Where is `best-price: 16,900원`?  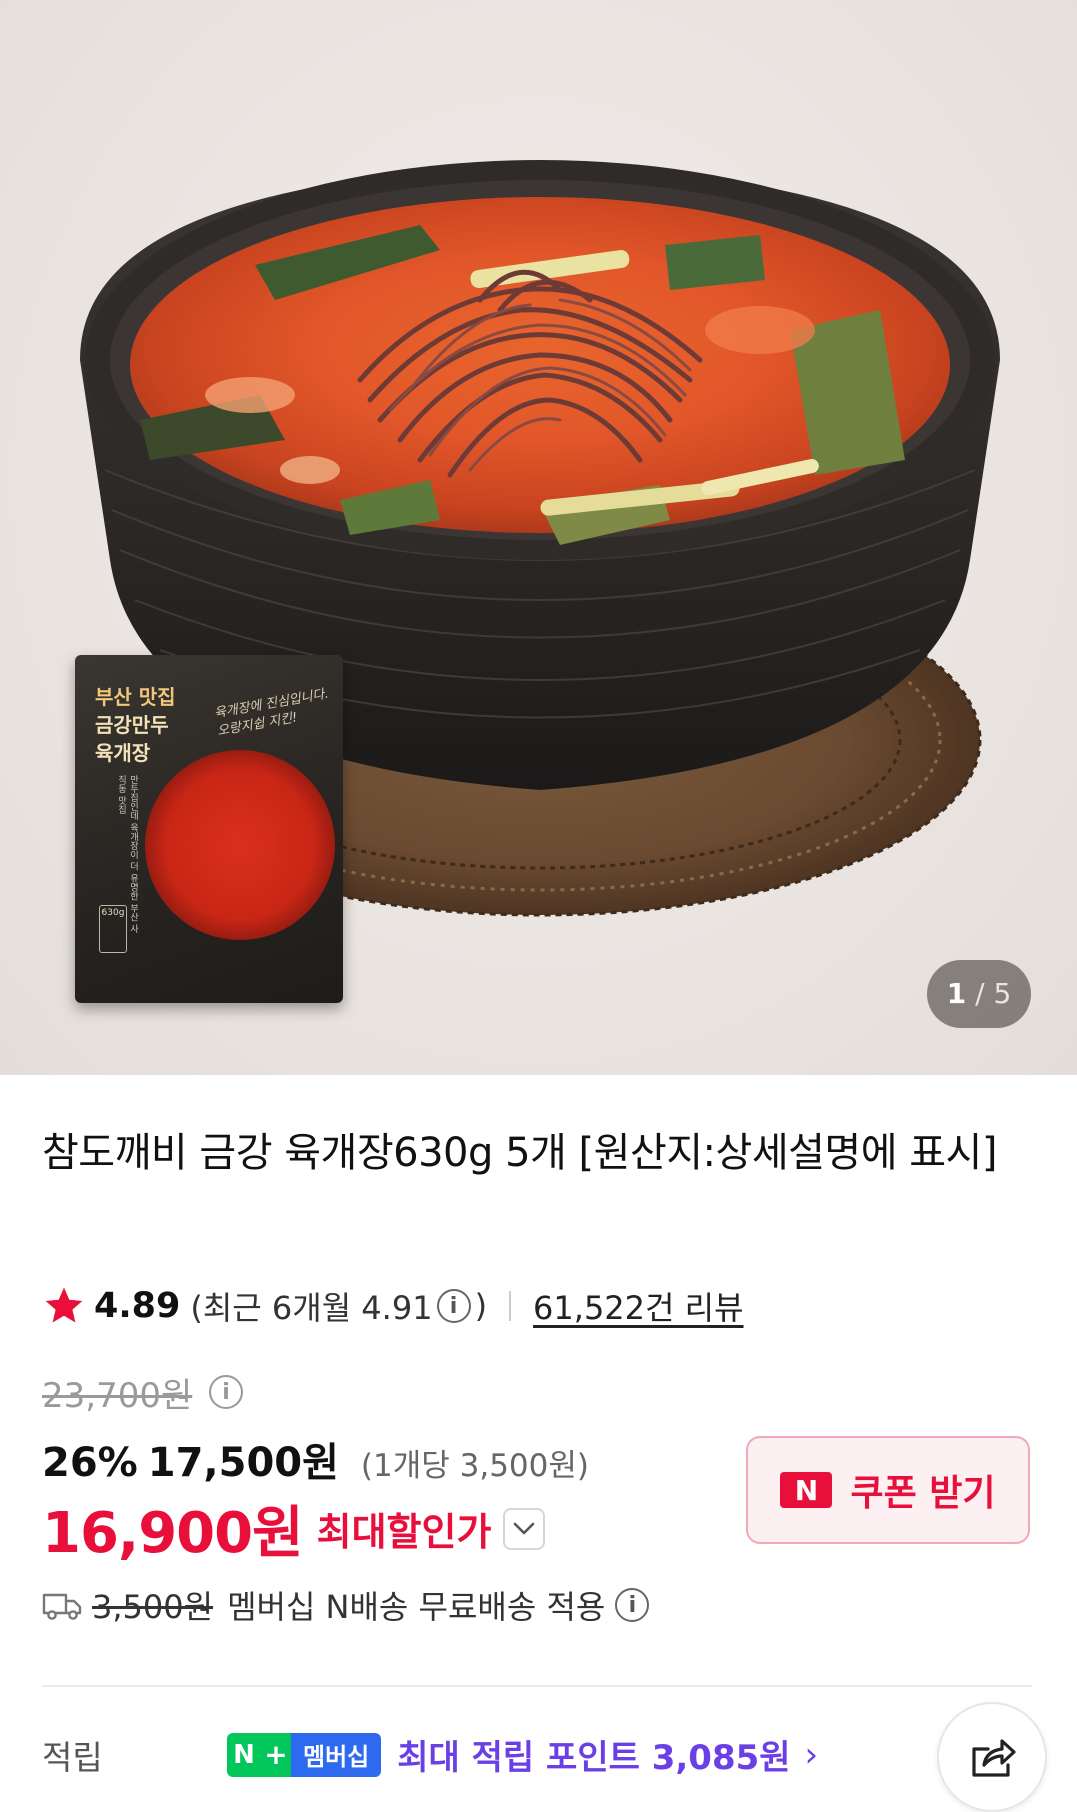 best-price: 16,900원 is located at coordinates (173, 1533).